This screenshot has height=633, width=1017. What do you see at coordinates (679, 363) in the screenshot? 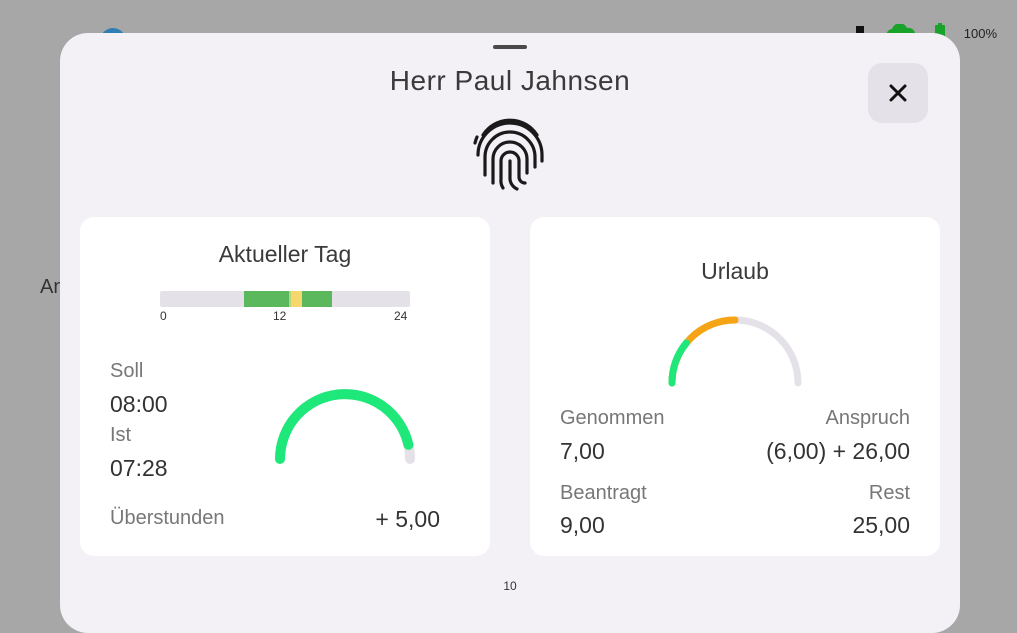
I see `vacation-gauge-taken` at bounding box center [679, 363].